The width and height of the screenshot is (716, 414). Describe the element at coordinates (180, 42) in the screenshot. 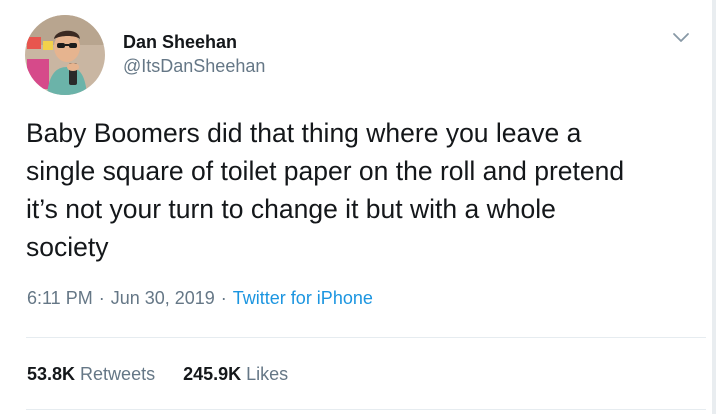

I see `display-name: Dan Sheehan` at that location.